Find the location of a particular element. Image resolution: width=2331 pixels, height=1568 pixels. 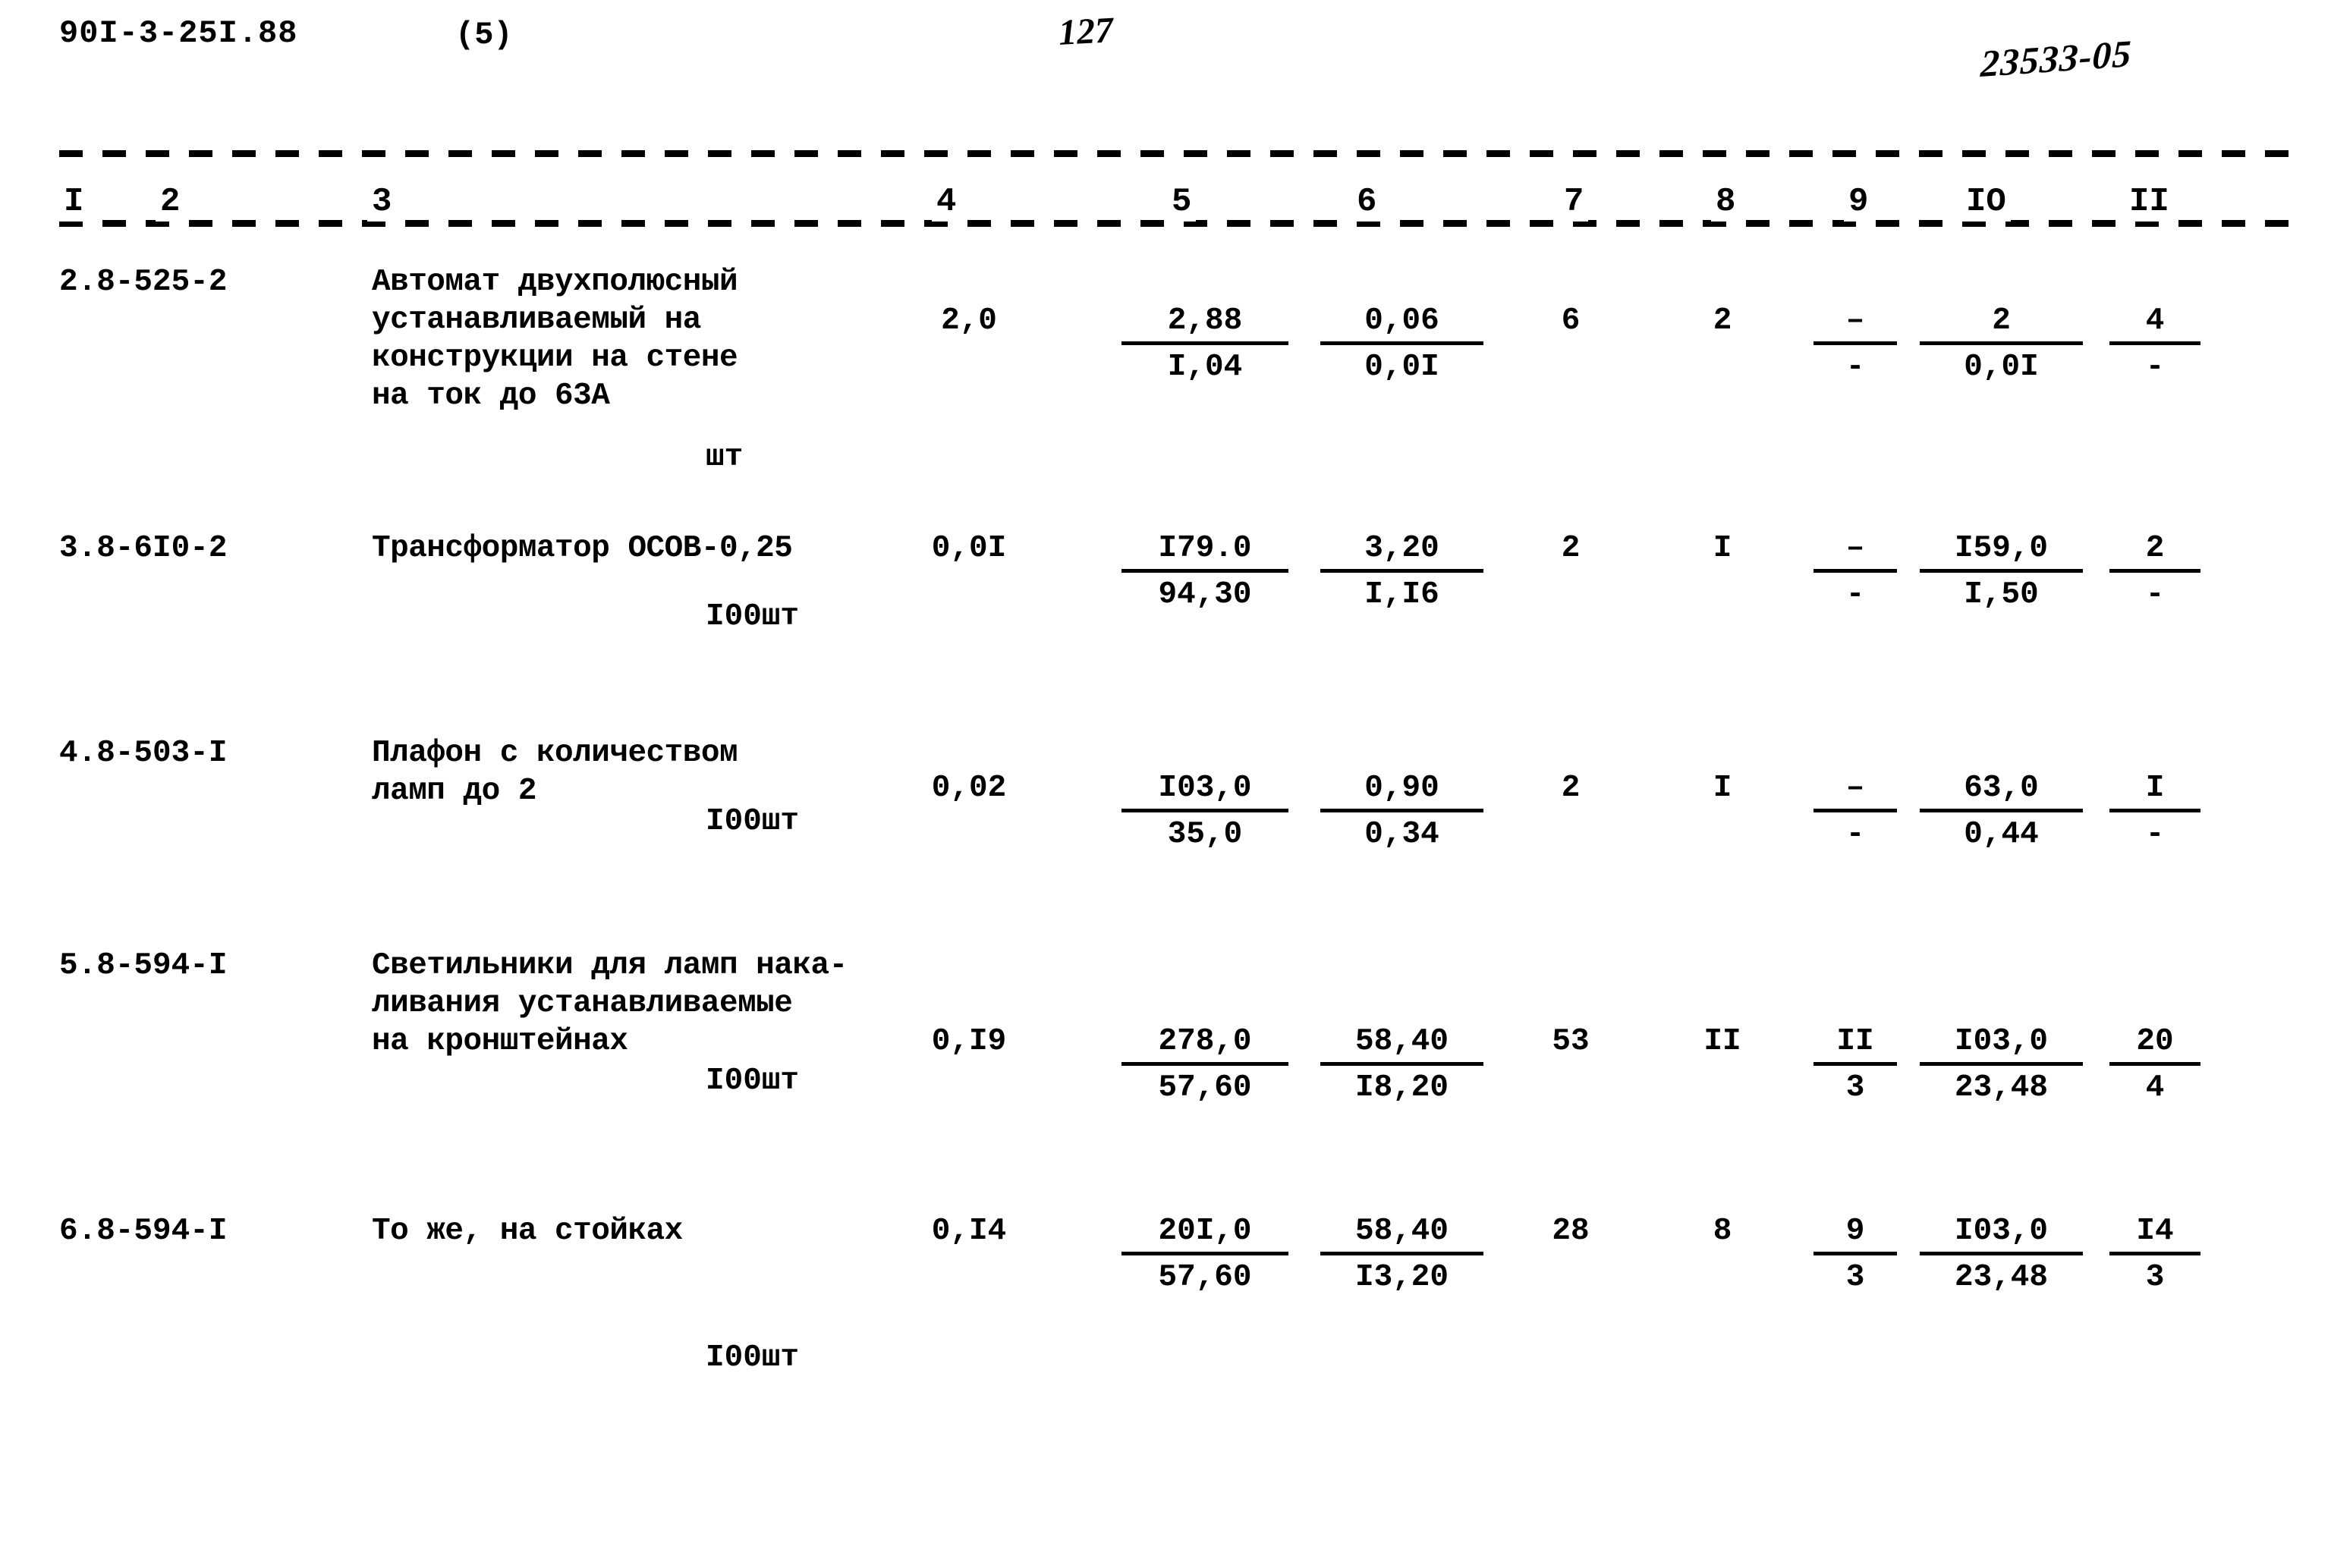

column-number-1: I is located at coordinates (74, 202).